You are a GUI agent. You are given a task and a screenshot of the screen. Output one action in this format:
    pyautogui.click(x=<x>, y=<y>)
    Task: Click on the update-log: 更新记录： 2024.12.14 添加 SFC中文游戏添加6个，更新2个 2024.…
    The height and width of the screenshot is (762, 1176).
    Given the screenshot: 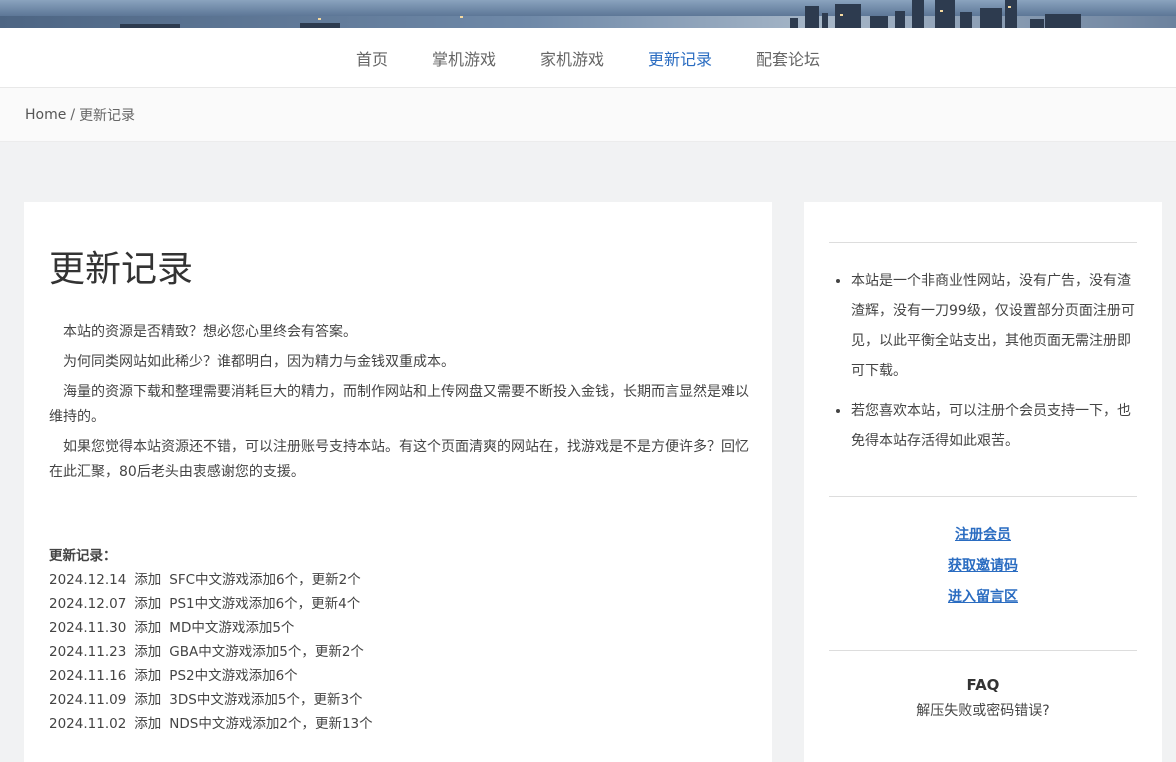 What is the action you would take?
    pyautogui.click(x=211, y=640)
    